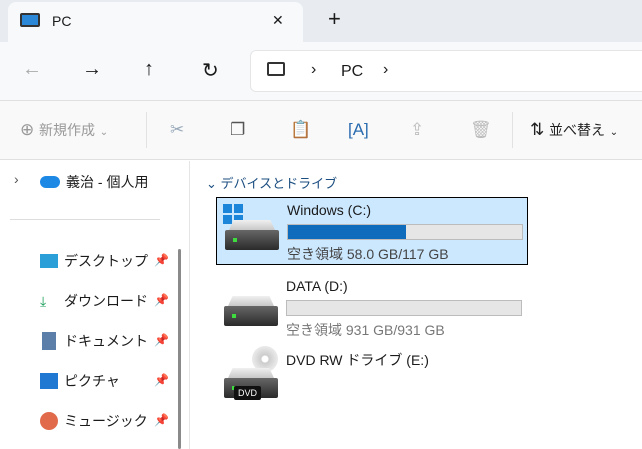 The image size is (642, 449). I want to click on group-header: ⌄ デバイスとドライブ, so click(271, 182).